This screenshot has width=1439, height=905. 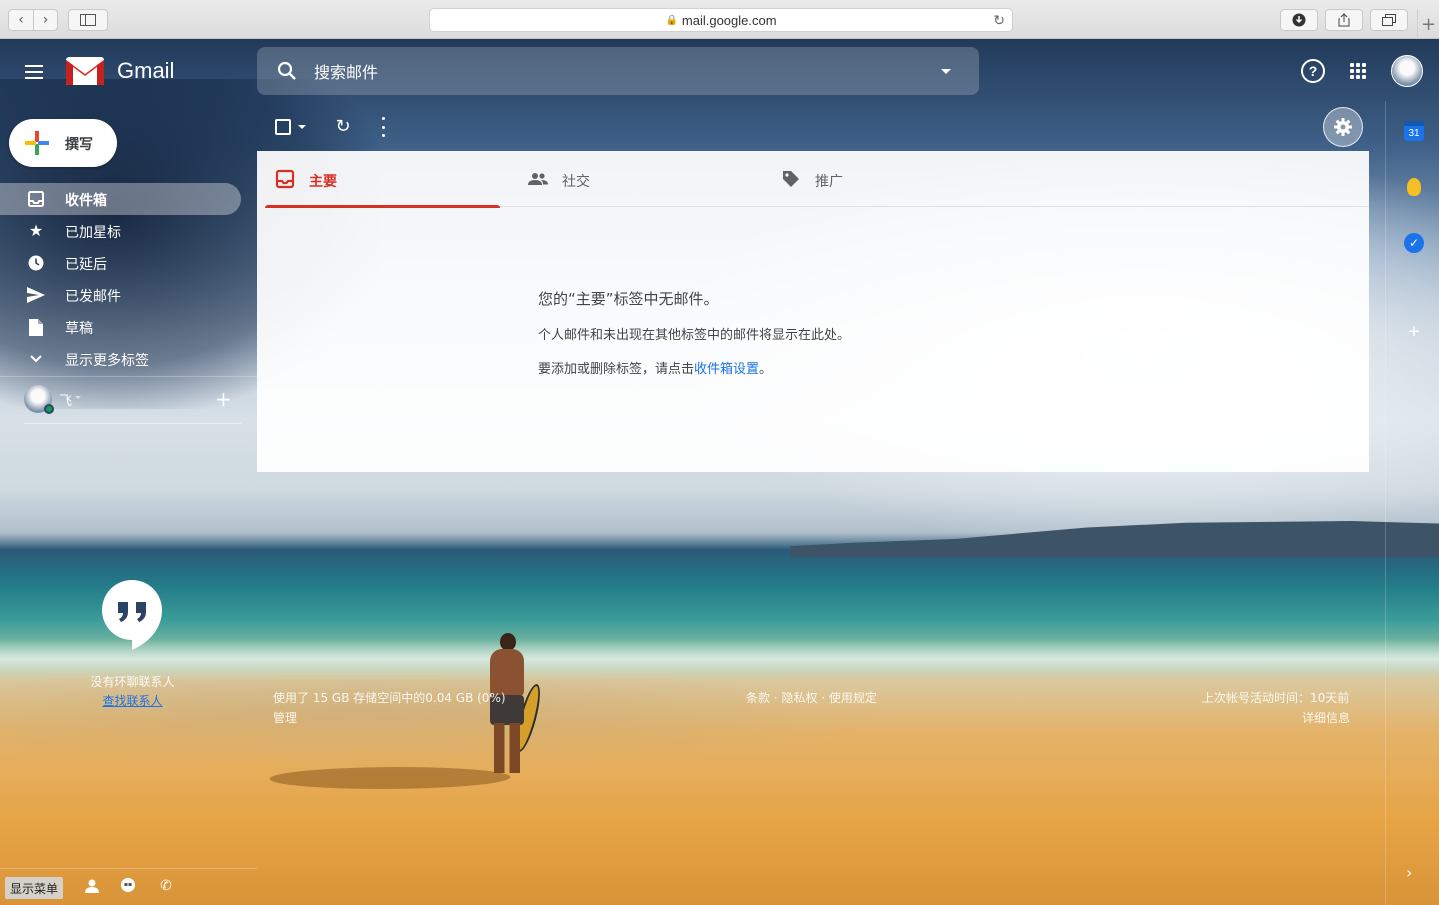 What do you see at coordinates (383, 127) in the screenshot?
I see `more-options-icon` at bounding box center [383, 127].